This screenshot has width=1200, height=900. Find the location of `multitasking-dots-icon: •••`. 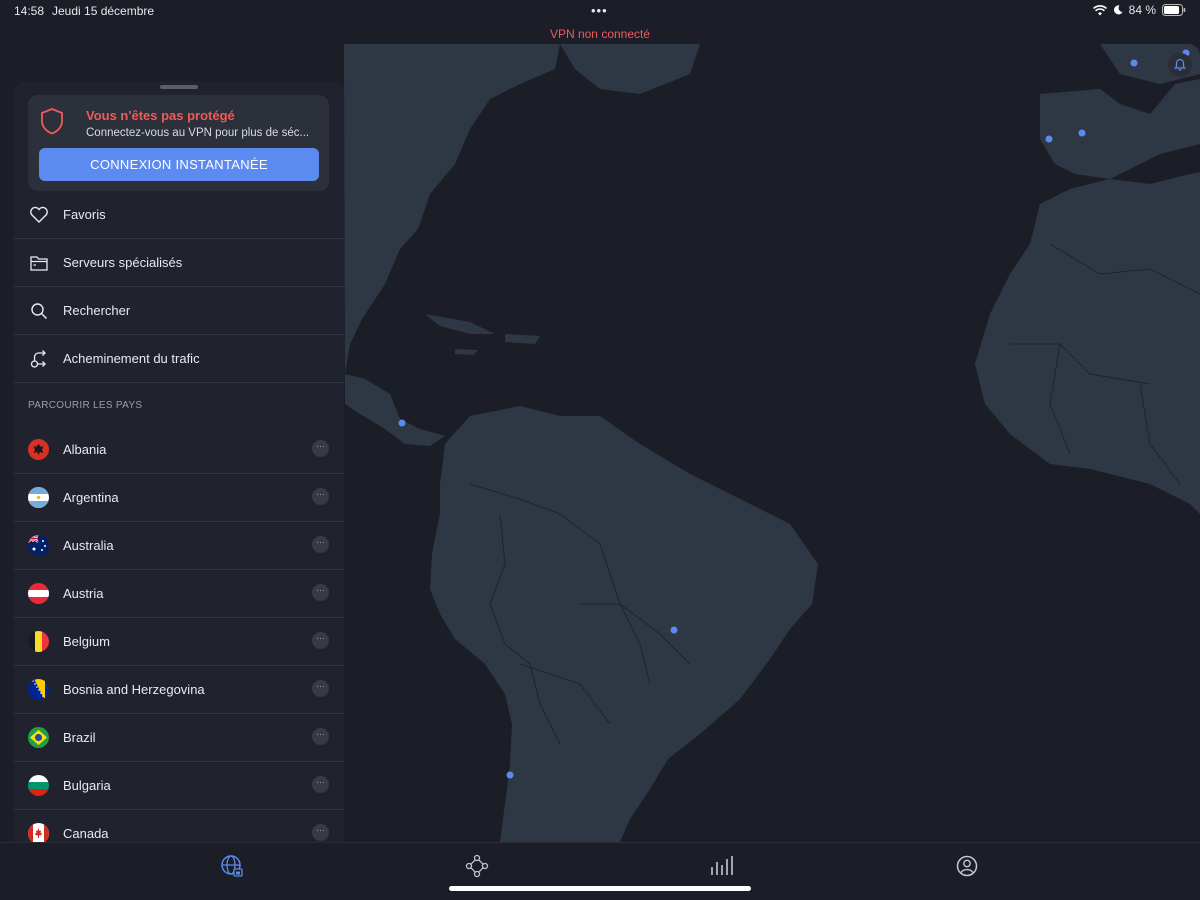

multitasking-dots-icon: ••• is located at coordinates (599, 10).